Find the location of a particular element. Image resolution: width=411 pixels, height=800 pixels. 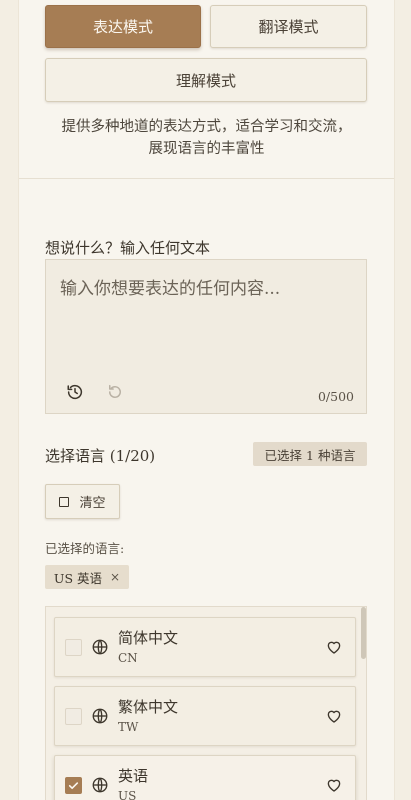

check-icon is located at coordinates (73, 786).